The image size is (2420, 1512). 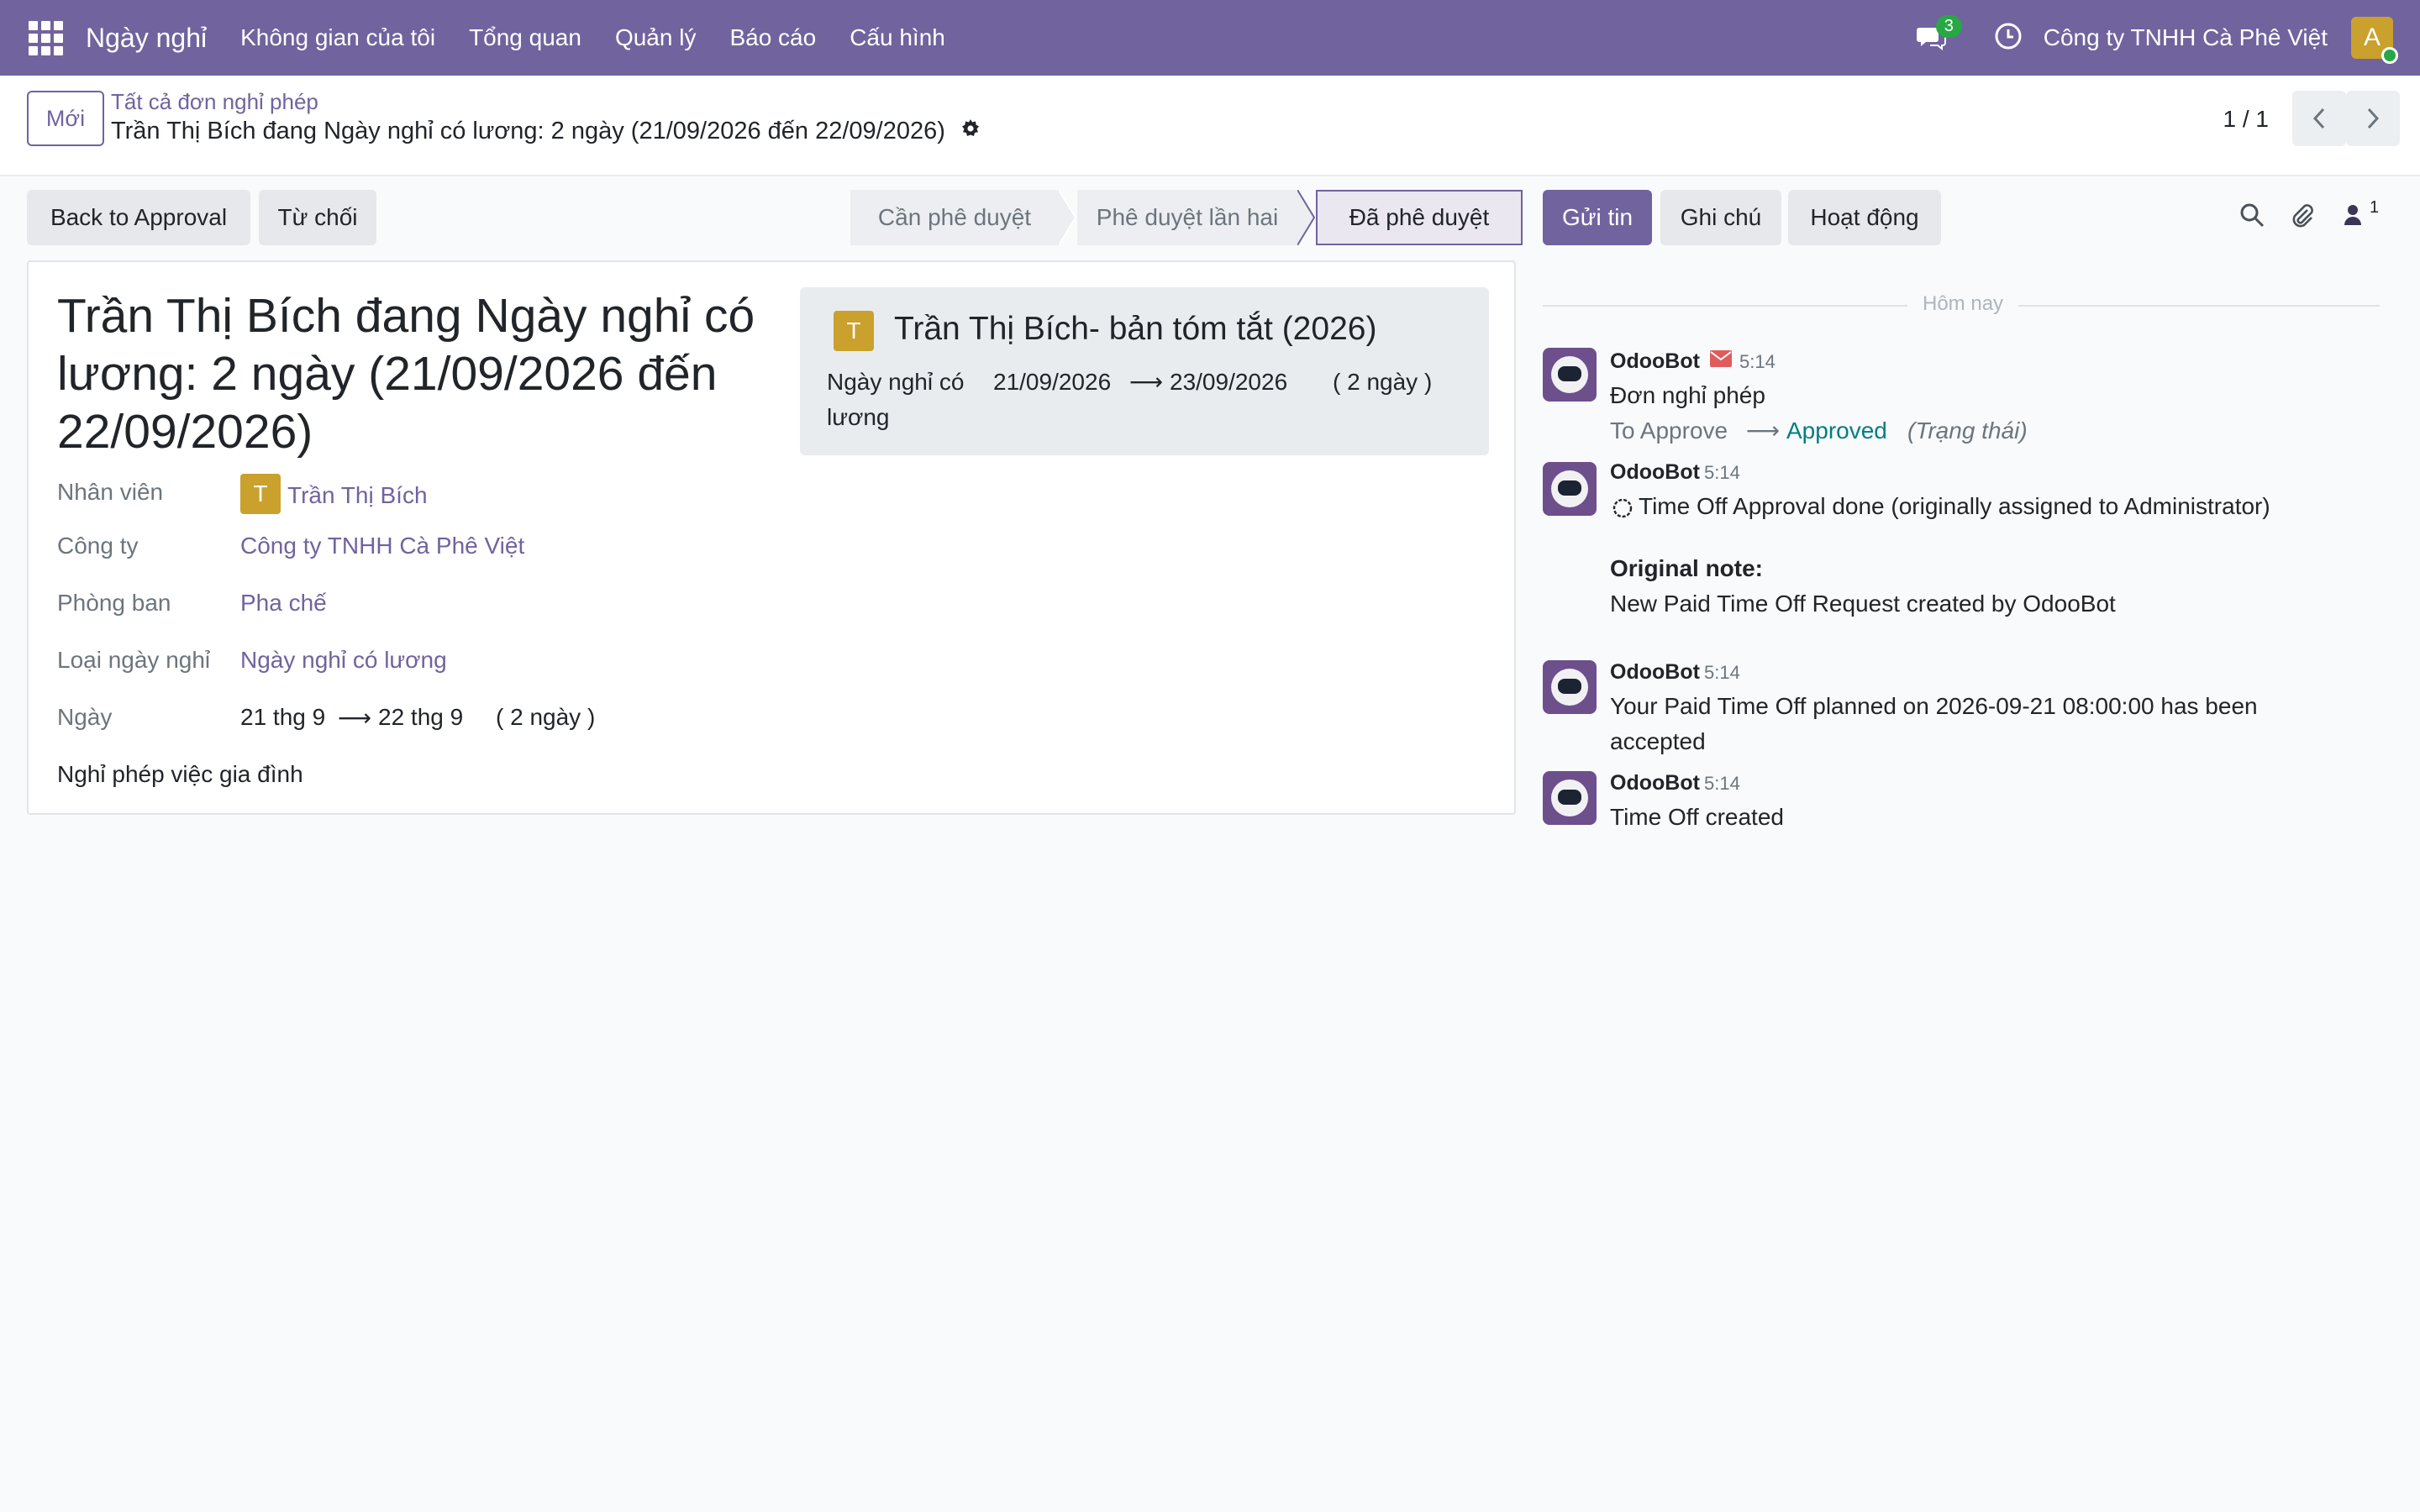 What do you see at coordinates (1597, 217) in the screenshot?
I see `send-message-button: Gửi tin` at bounding box center [1597, 217].